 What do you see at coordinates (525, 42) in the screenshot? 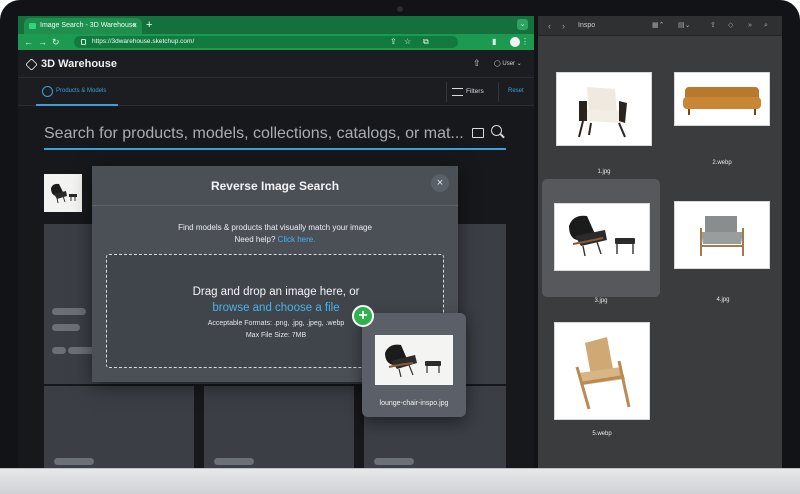
I see `browser-menu-icon: ⋮` at bounding box center [525, 42].